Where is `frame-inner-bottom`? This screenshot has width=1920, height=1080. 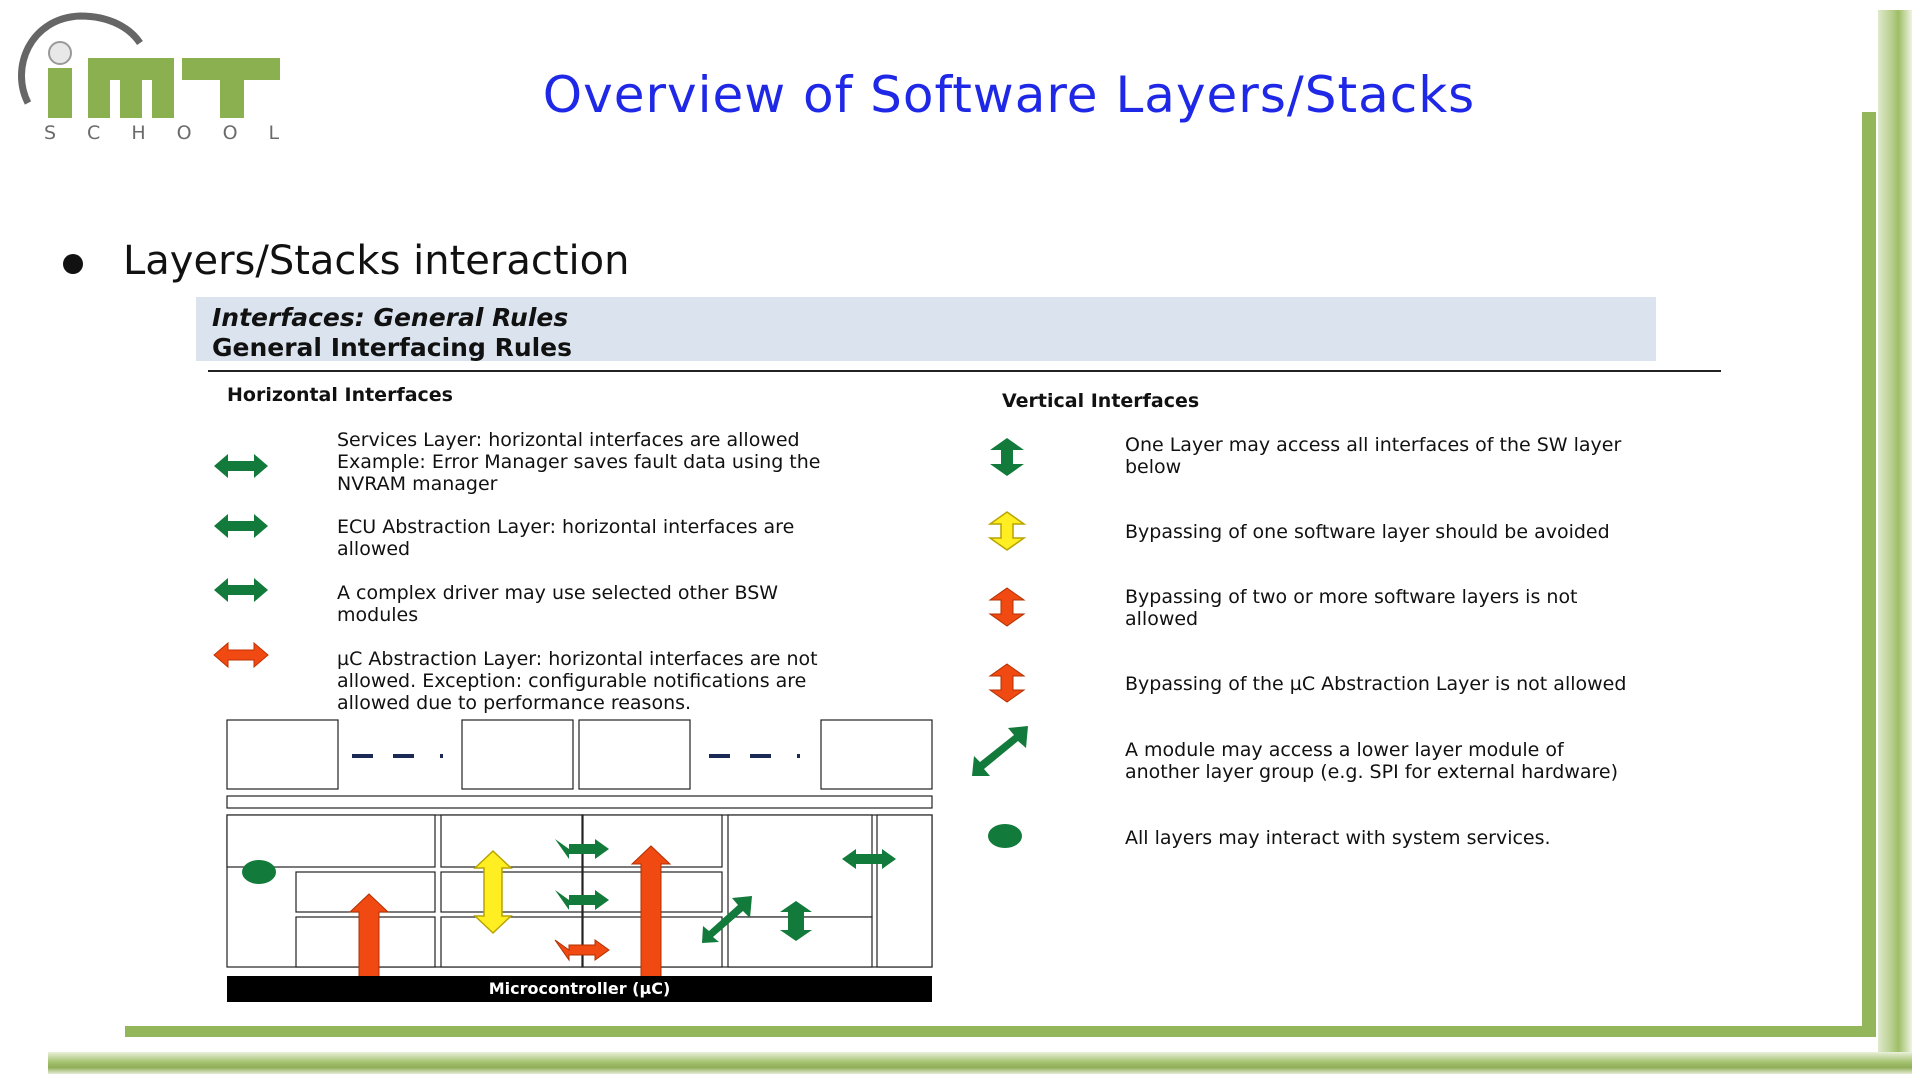
frame-inner-bottom is located at coordinates (1000, 1031).